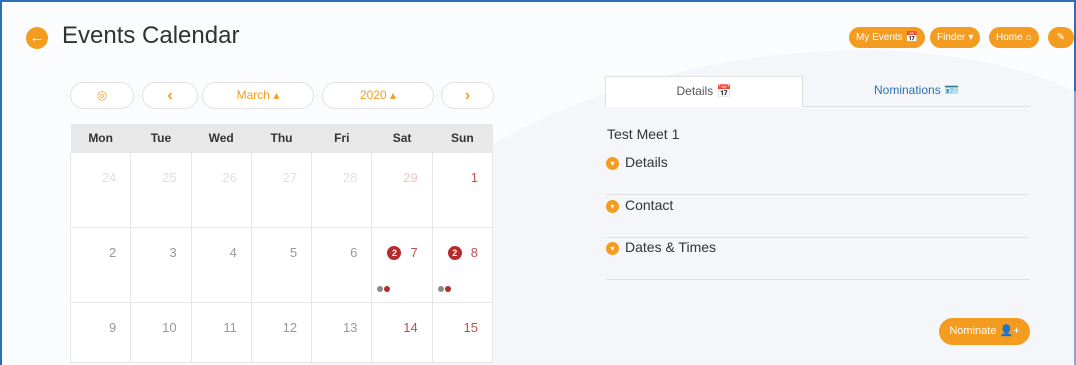 This screenshot has width=1076, height=365. I want to click on home-icon: ⌂, so click(1028, 37).